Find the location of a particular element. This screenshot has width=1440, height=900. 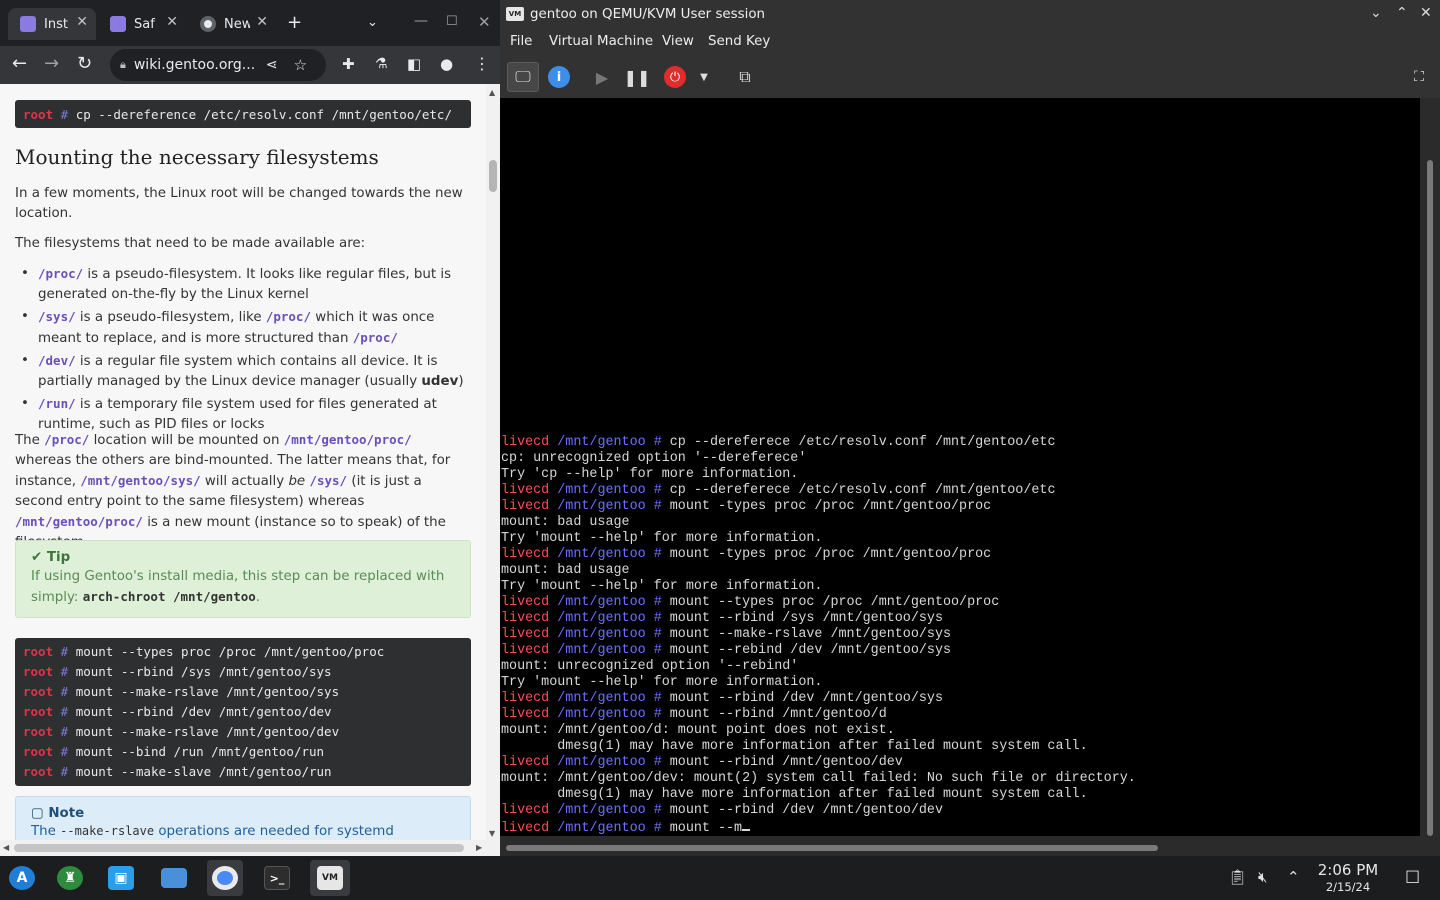

output-text: mount: bad usage is located at coordinates (565, 522).